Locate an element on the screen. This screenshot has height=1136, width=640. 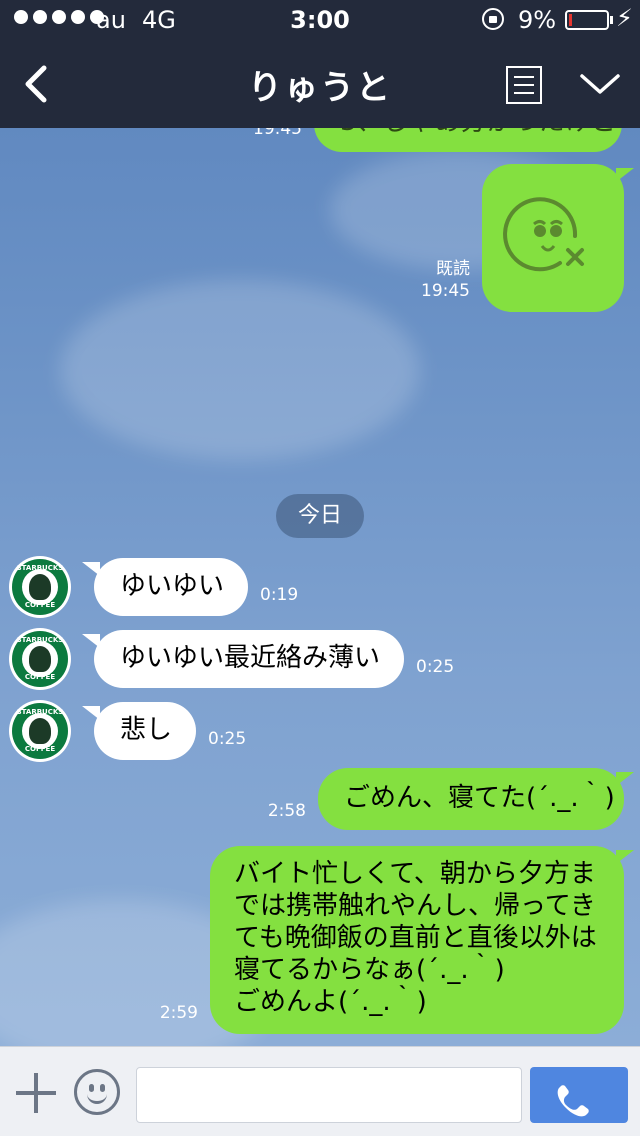
message-bubble-incoming: 悲し is located at coordinates (145, 731).